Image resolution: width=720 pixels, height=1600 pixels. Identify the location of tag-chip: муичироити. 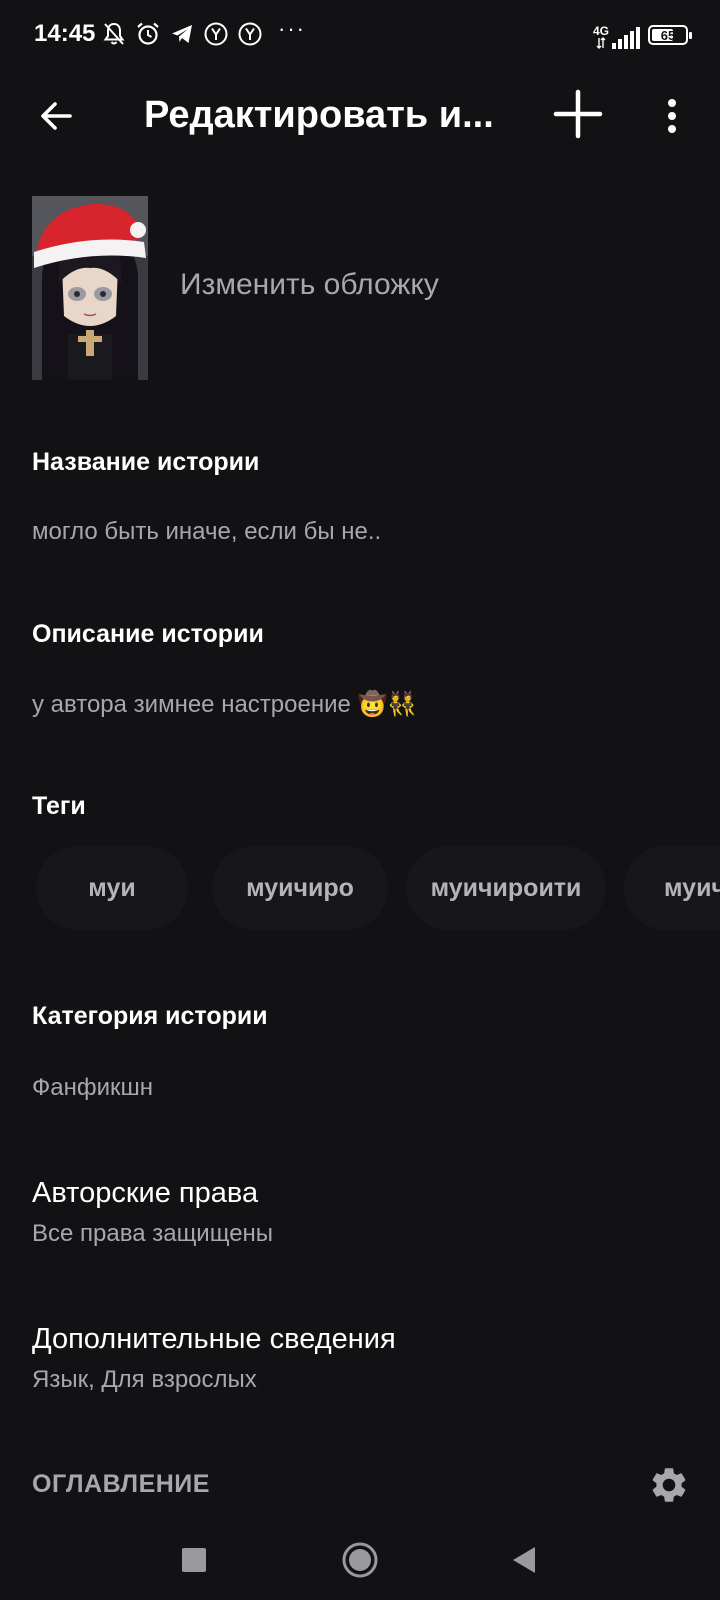
(506, 888).